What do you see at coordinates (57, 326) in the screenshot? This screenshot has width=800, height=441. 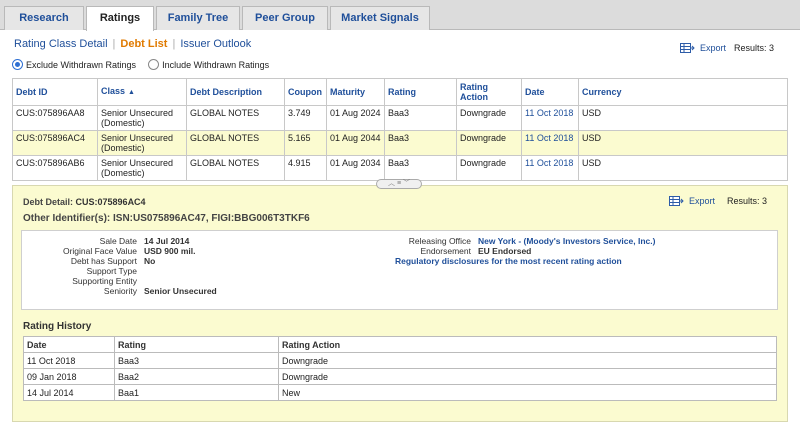 I see `rating-history-title: Rating History` at bounding box center [57, 326].